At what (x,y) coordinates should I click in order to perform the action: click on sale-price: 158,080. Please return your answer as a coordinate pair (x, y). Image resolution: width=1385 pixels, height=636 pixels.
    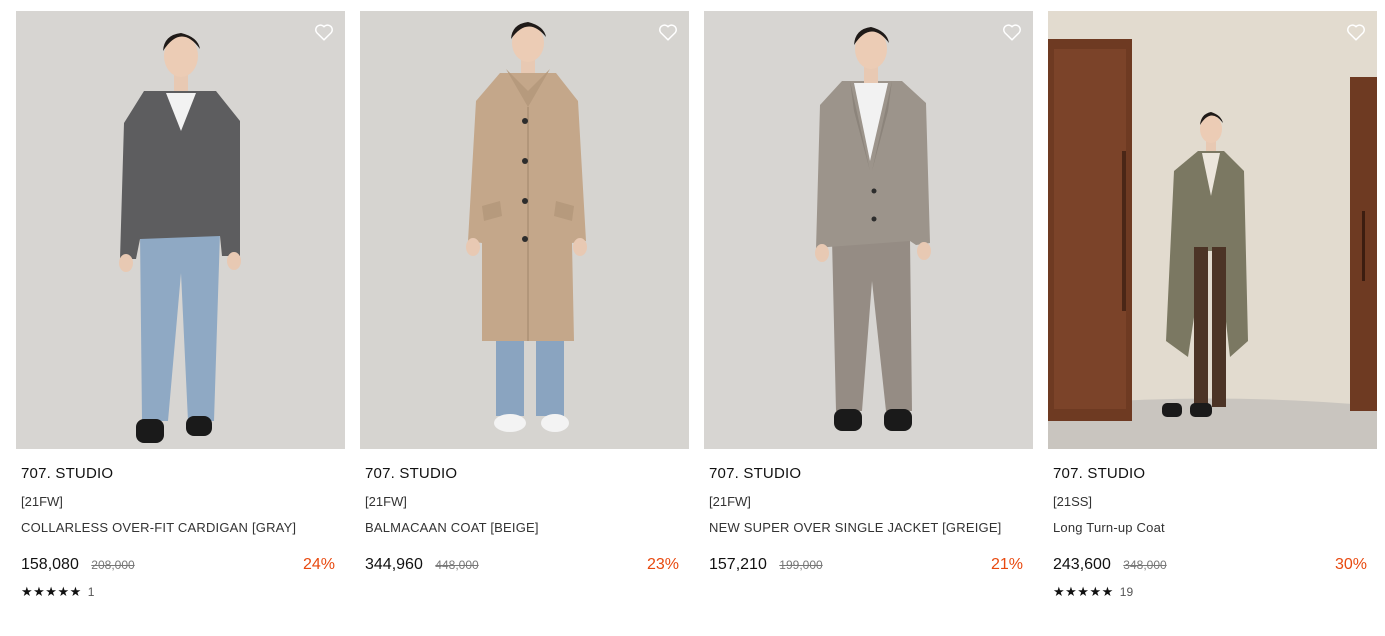
    Looking at the image, I should click on (50, 564).